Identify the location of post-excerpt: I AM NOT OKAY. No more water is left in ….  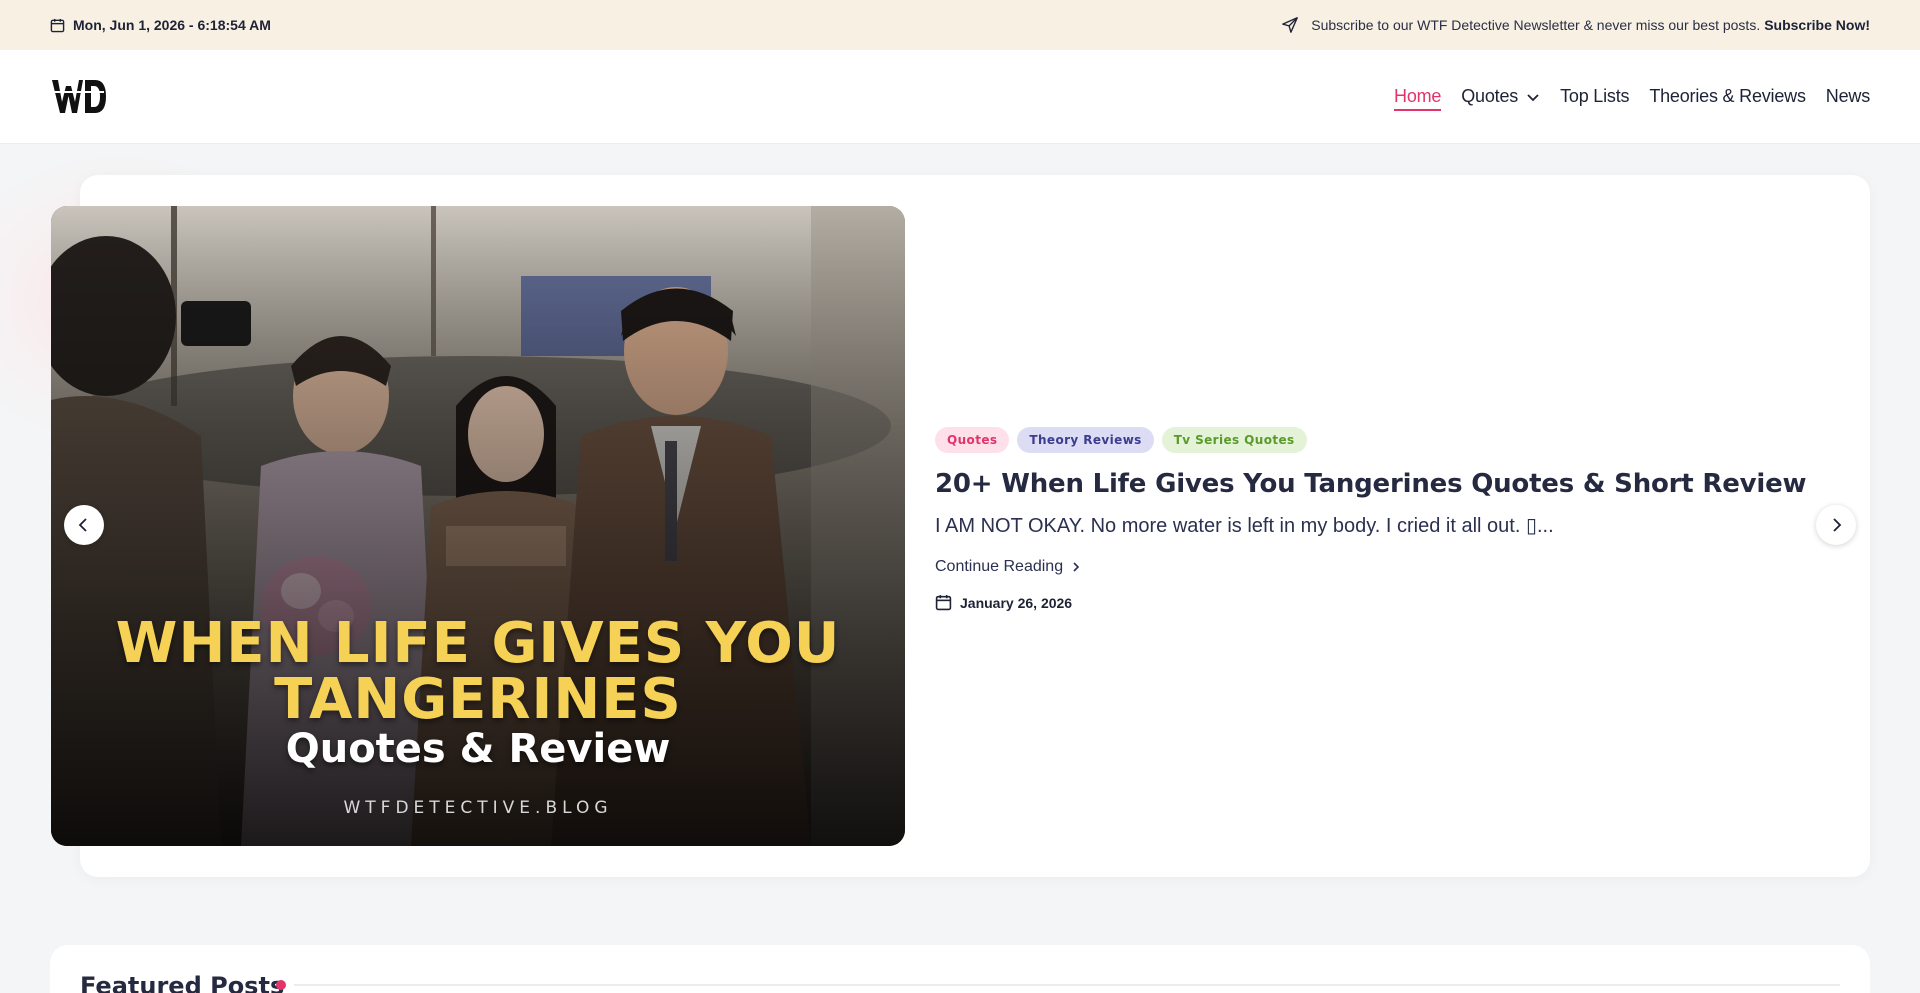
(1244, 526).